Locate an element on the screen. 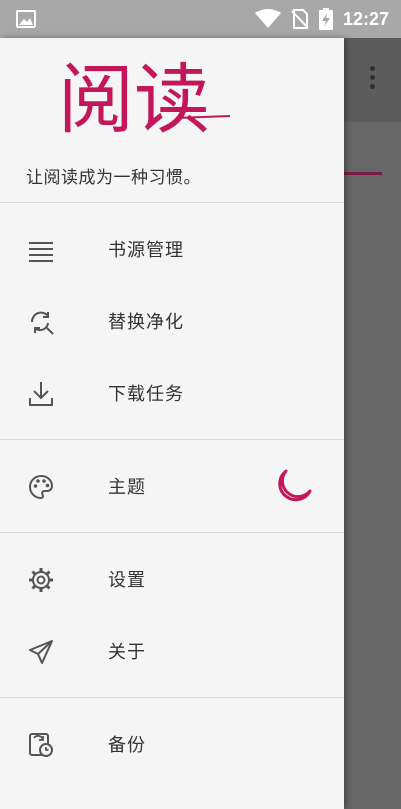 The height and width of the screenshot is (809, 401). image-icon is located at coordinates (26, 19).